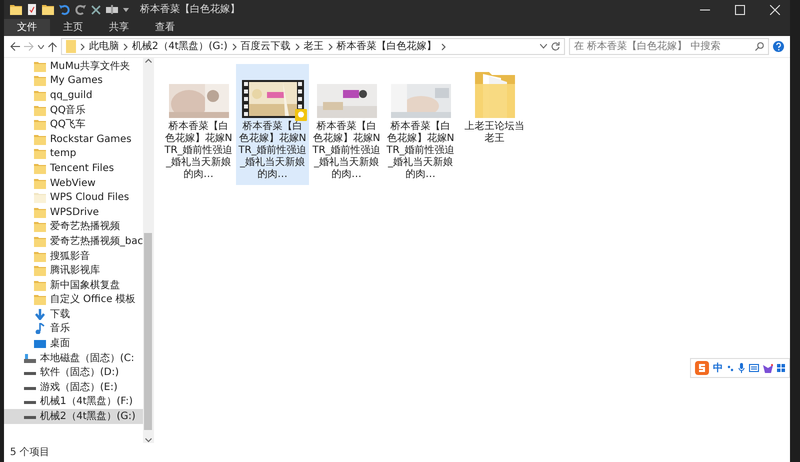 Image resolution: width=800 pixels, height=462 pixels. What do you see at coordinates (40, 314) in the screenshot?
I see `download-arrow-icon` at bounding box center [40, 314].